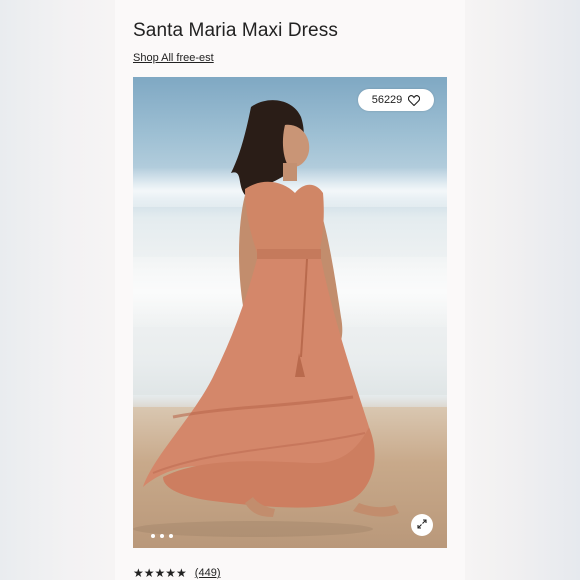 The image size is (580, 580). I want to click on expand-icon, so click(422, 525).